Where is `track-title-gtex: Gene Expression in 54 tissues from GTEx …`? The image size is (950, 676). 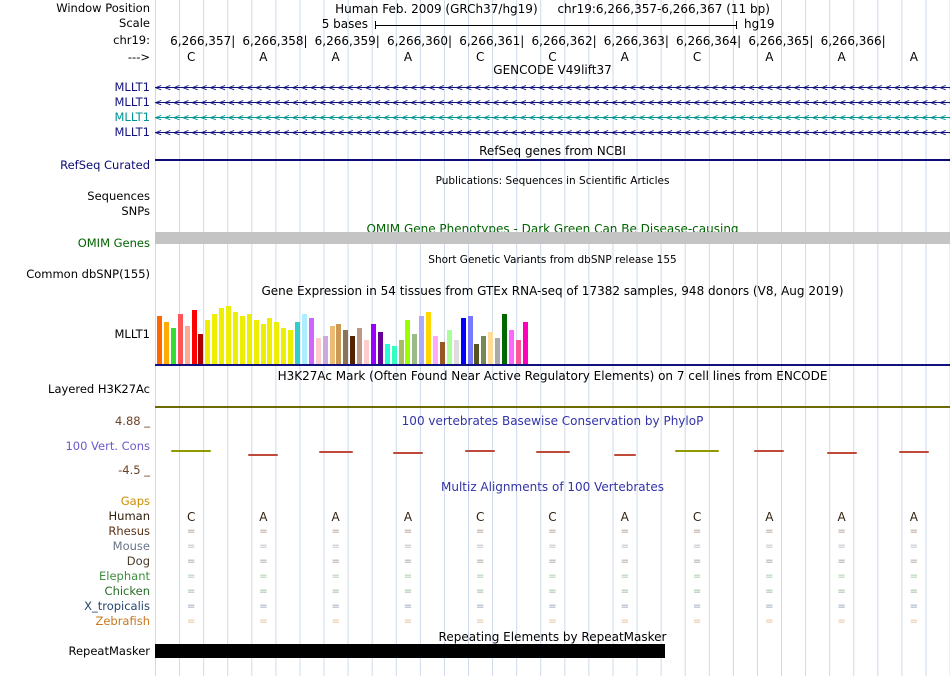 track-title-gtex: Gene Expression in 54 tissues from GTEx … is located at coordinates (552, 291).